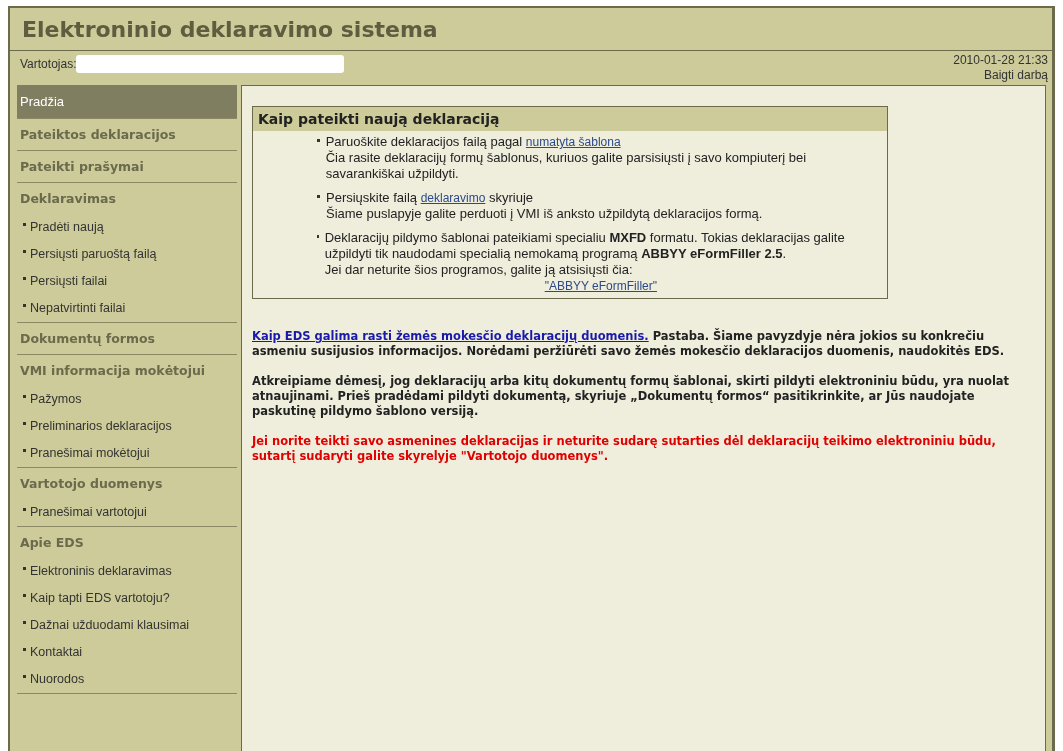 The image size is (1063, 751). What do you see at coordinates (453, 198) in the screenshot?
I see `link: deklaravimo` at bounding box center [453, 198].